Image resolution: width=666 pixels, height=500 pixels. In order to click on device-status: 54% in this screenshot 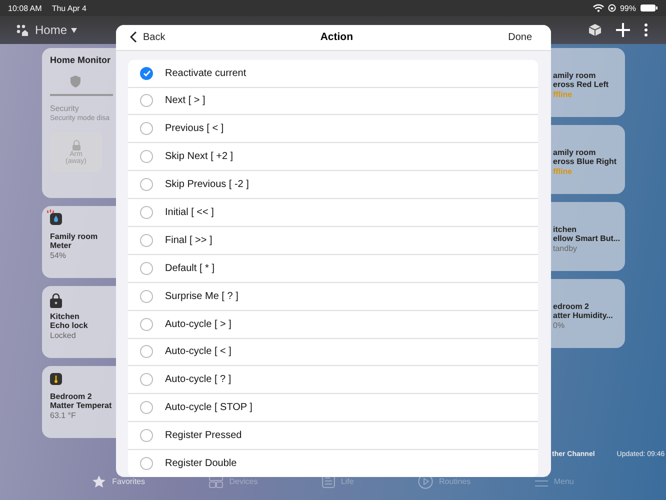, I will do `click(59, 255)`.